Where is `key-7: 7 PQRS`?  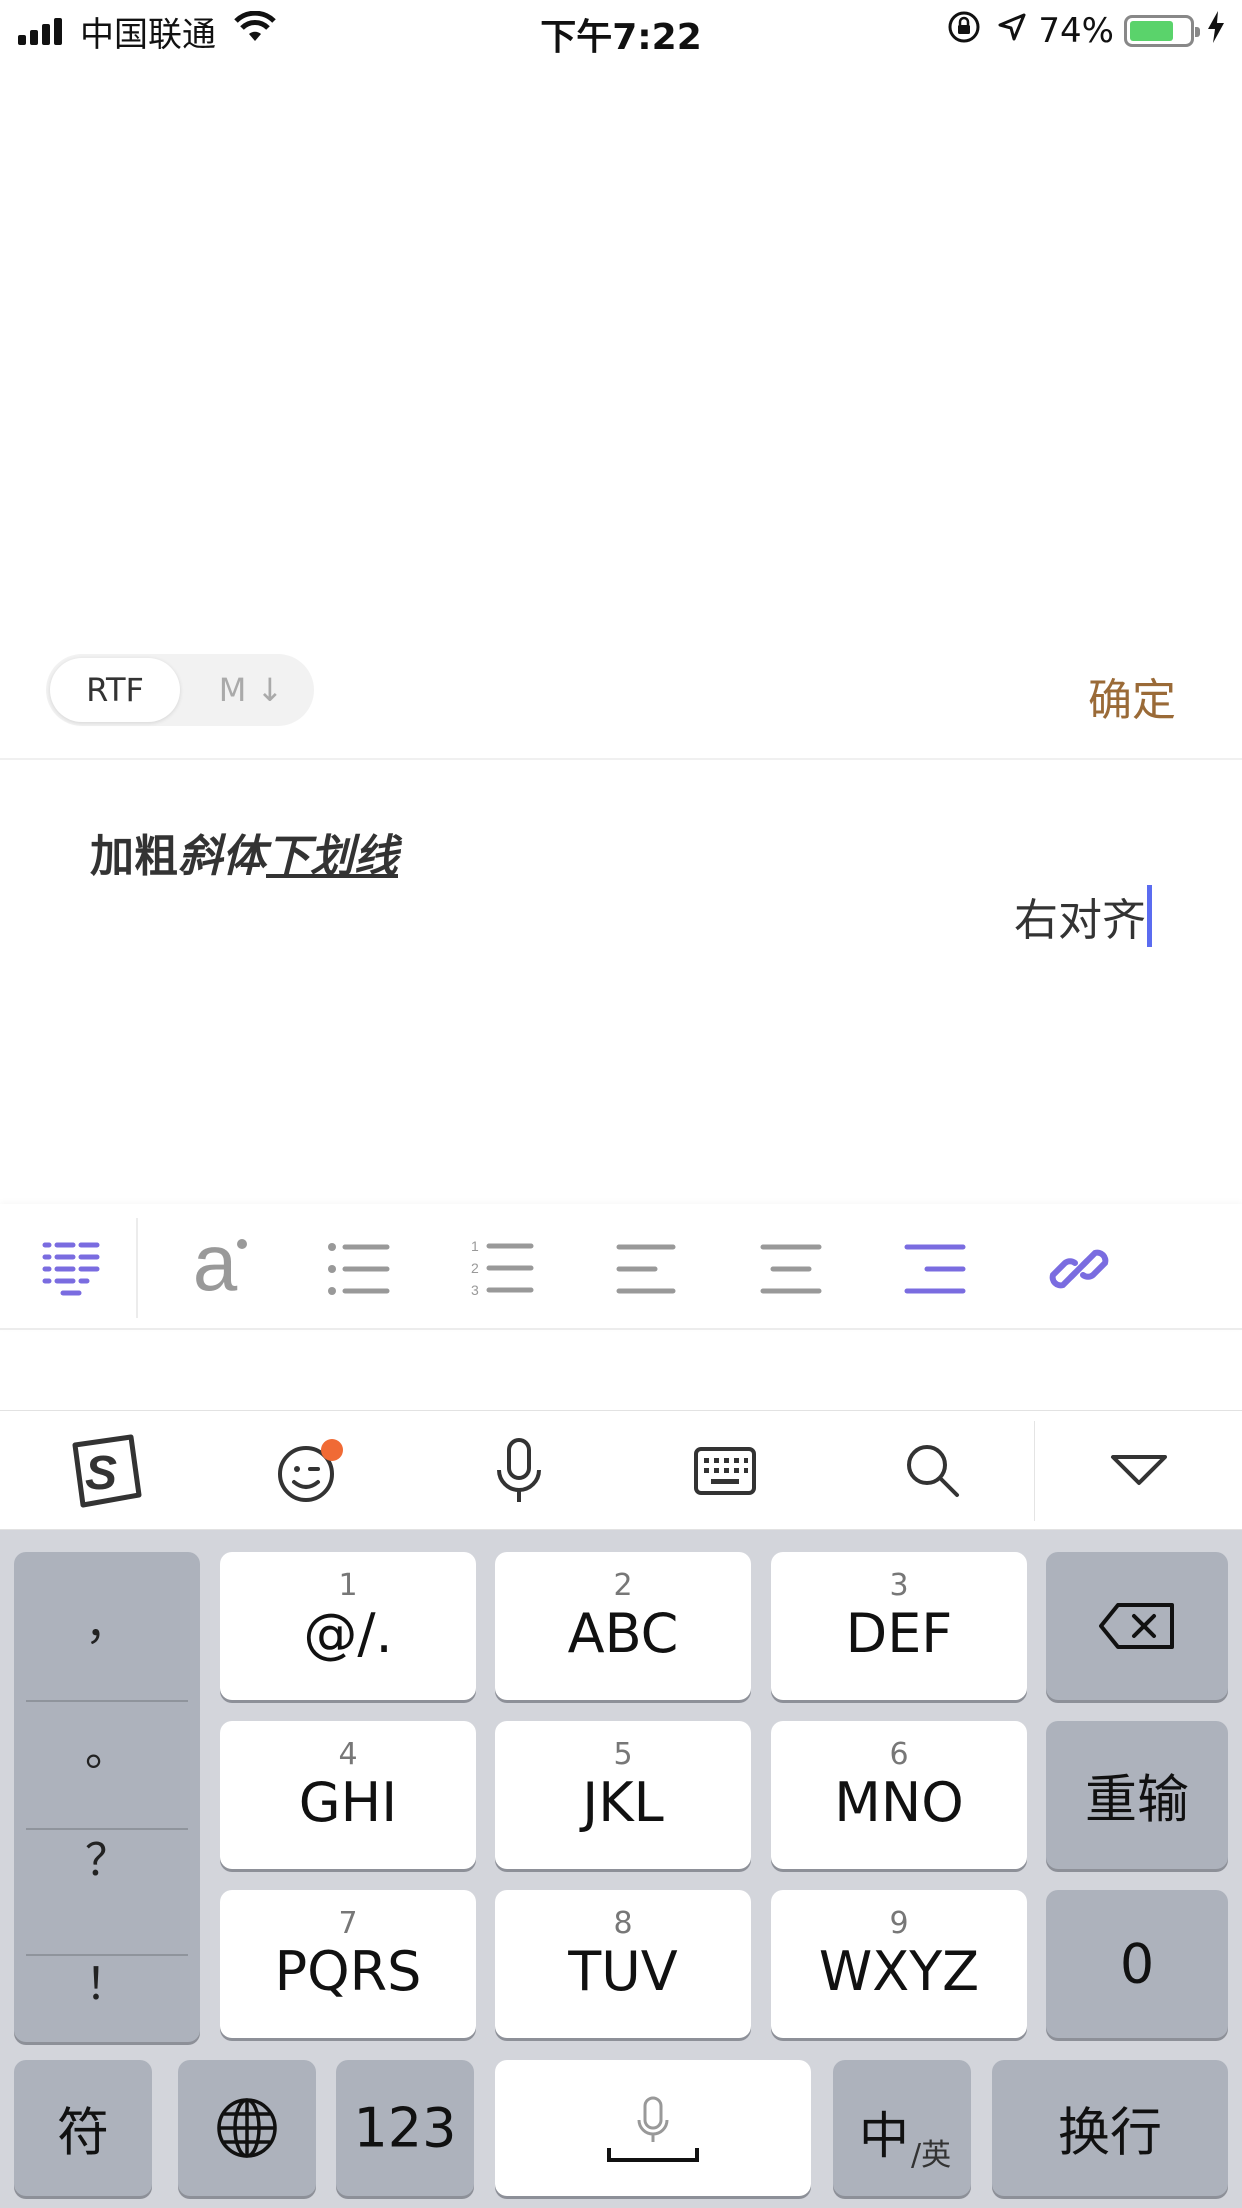
key-7: 7 PQRS is located at coordinates (348, 1964).